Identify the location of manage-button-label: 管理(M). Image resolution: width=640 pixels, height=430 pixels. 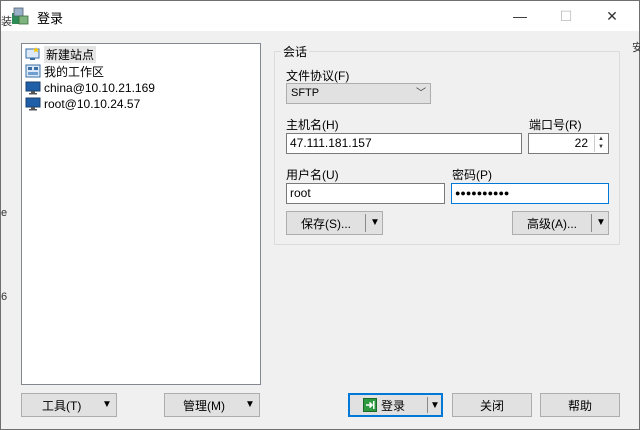
(204, 405).